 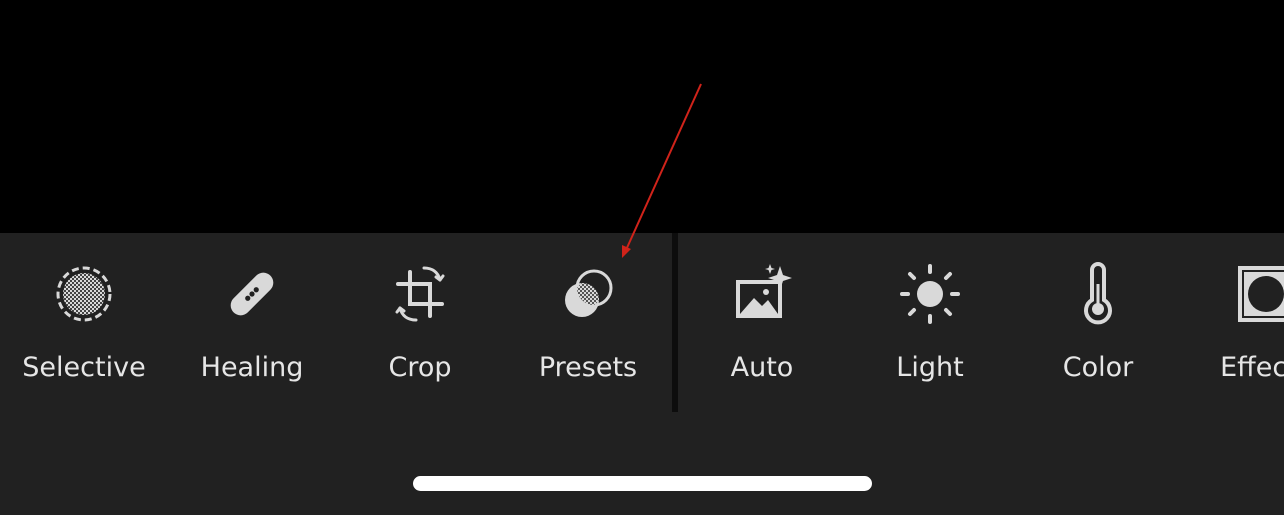 I want to click on tool-auto: Auto, so click(x=762, y=327).